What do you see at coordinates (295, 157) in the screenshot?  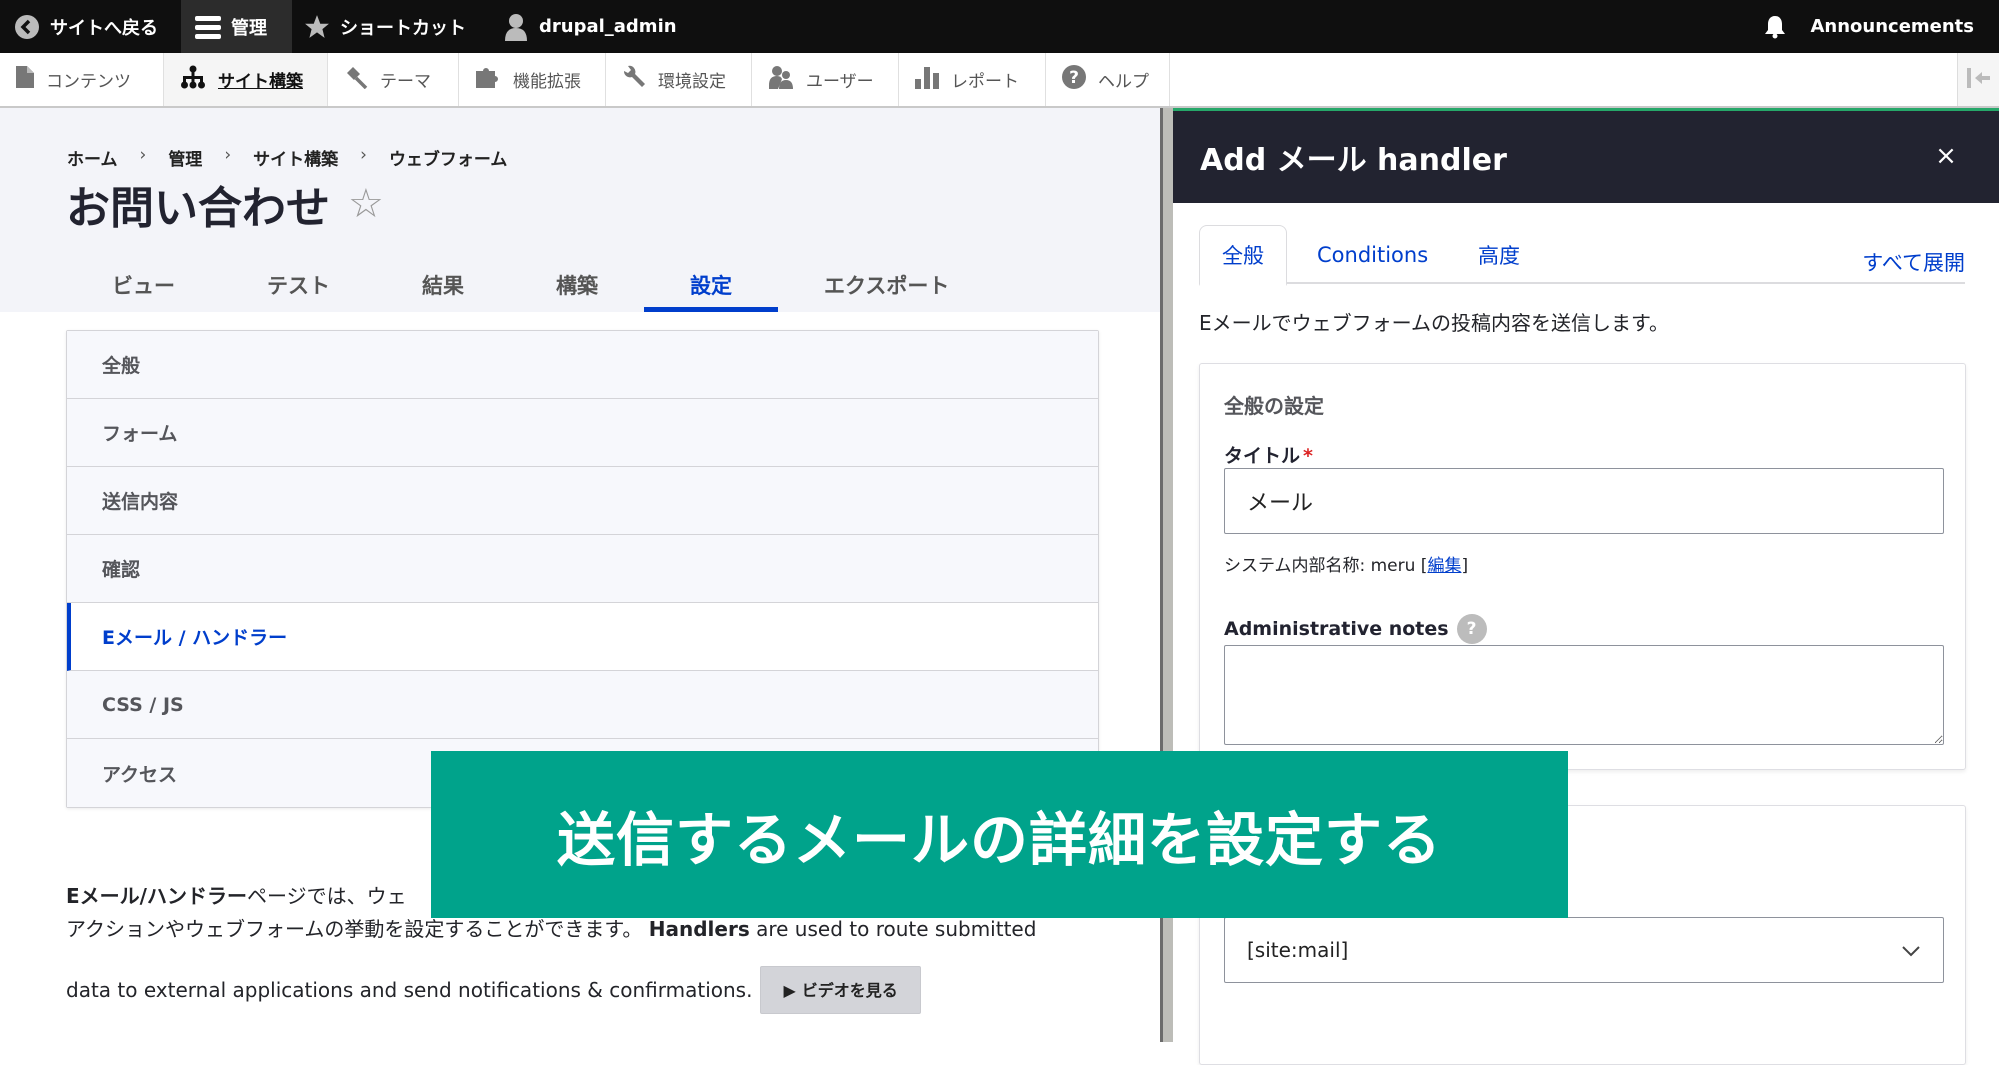 I see `breadcrumb-link-structure: サイト構築` at bounding box center [295, 157].